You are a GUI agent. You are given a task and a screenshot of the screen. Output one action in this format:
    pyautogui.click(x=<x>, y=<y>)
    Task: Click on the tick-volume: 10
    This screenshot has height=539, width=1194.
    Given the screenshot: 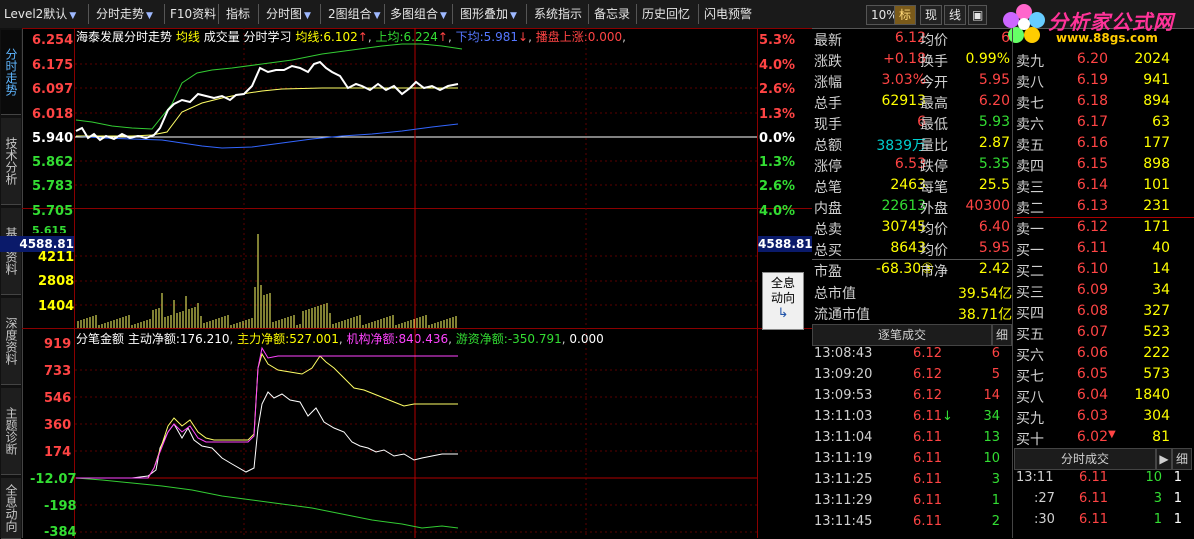 What is the action you would take?
    pyautogui.click(x=991, y=458)
    